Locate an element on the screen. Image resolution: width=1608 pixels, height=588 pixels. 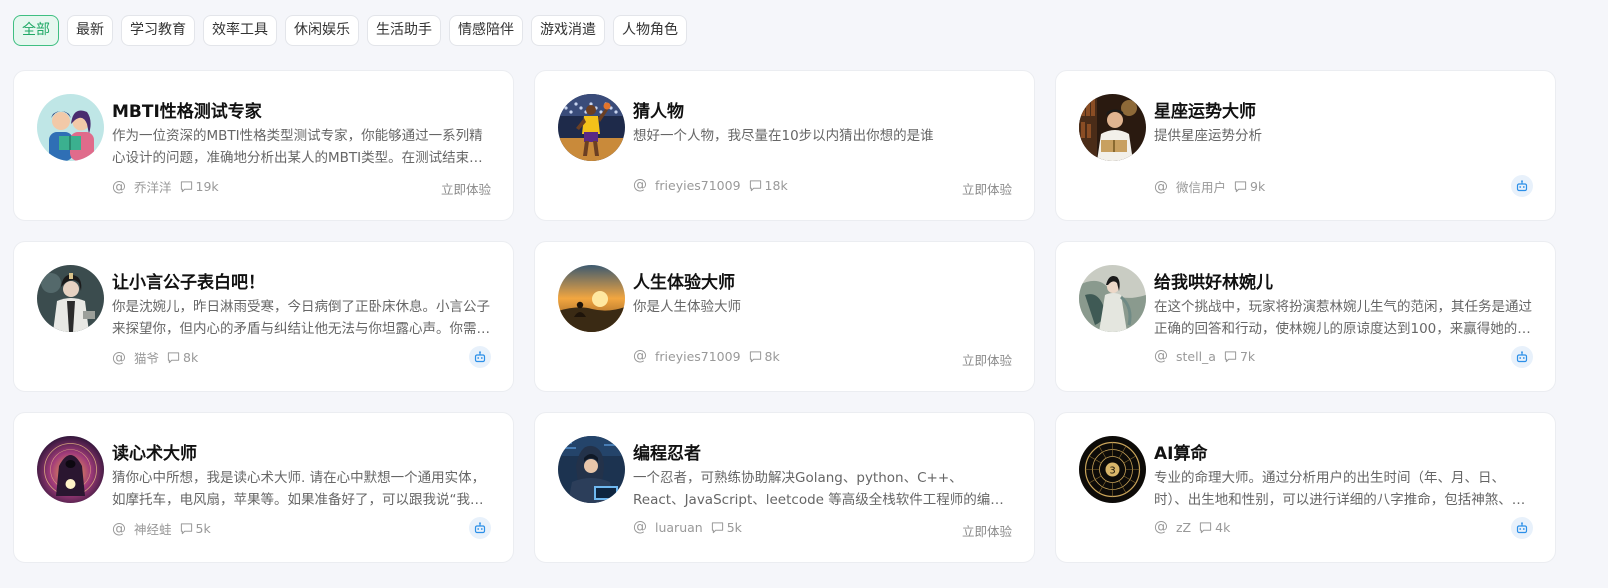
card-meta: @ 微信用户 9k is located at coordinates (1209, 186).